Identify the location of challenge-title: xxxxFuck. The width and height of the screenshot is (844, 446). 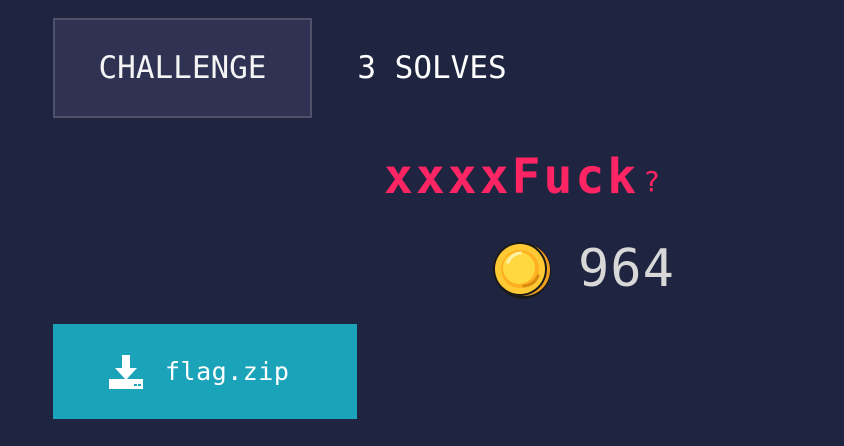
(512, 177).